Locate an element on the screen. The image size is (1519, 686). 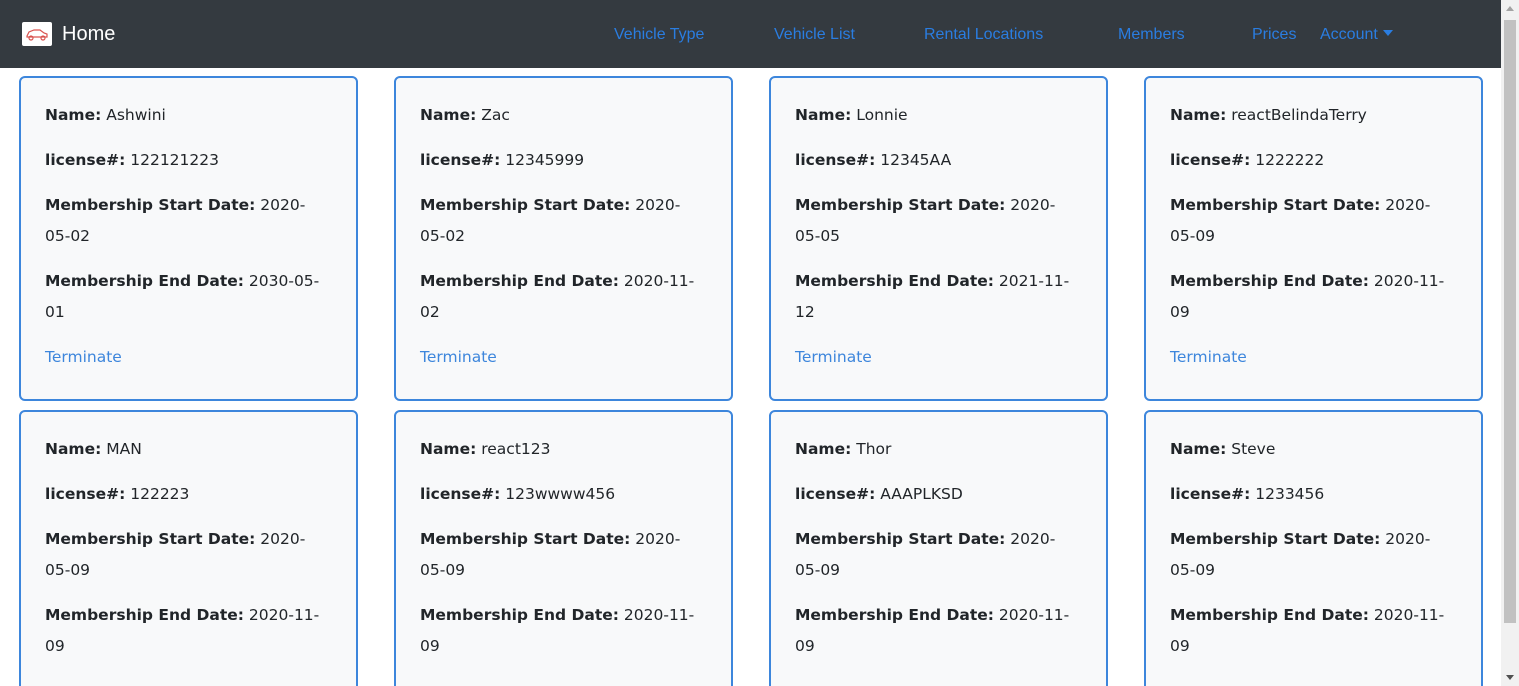
brand-link: Home is located at coordinates (68, 34).